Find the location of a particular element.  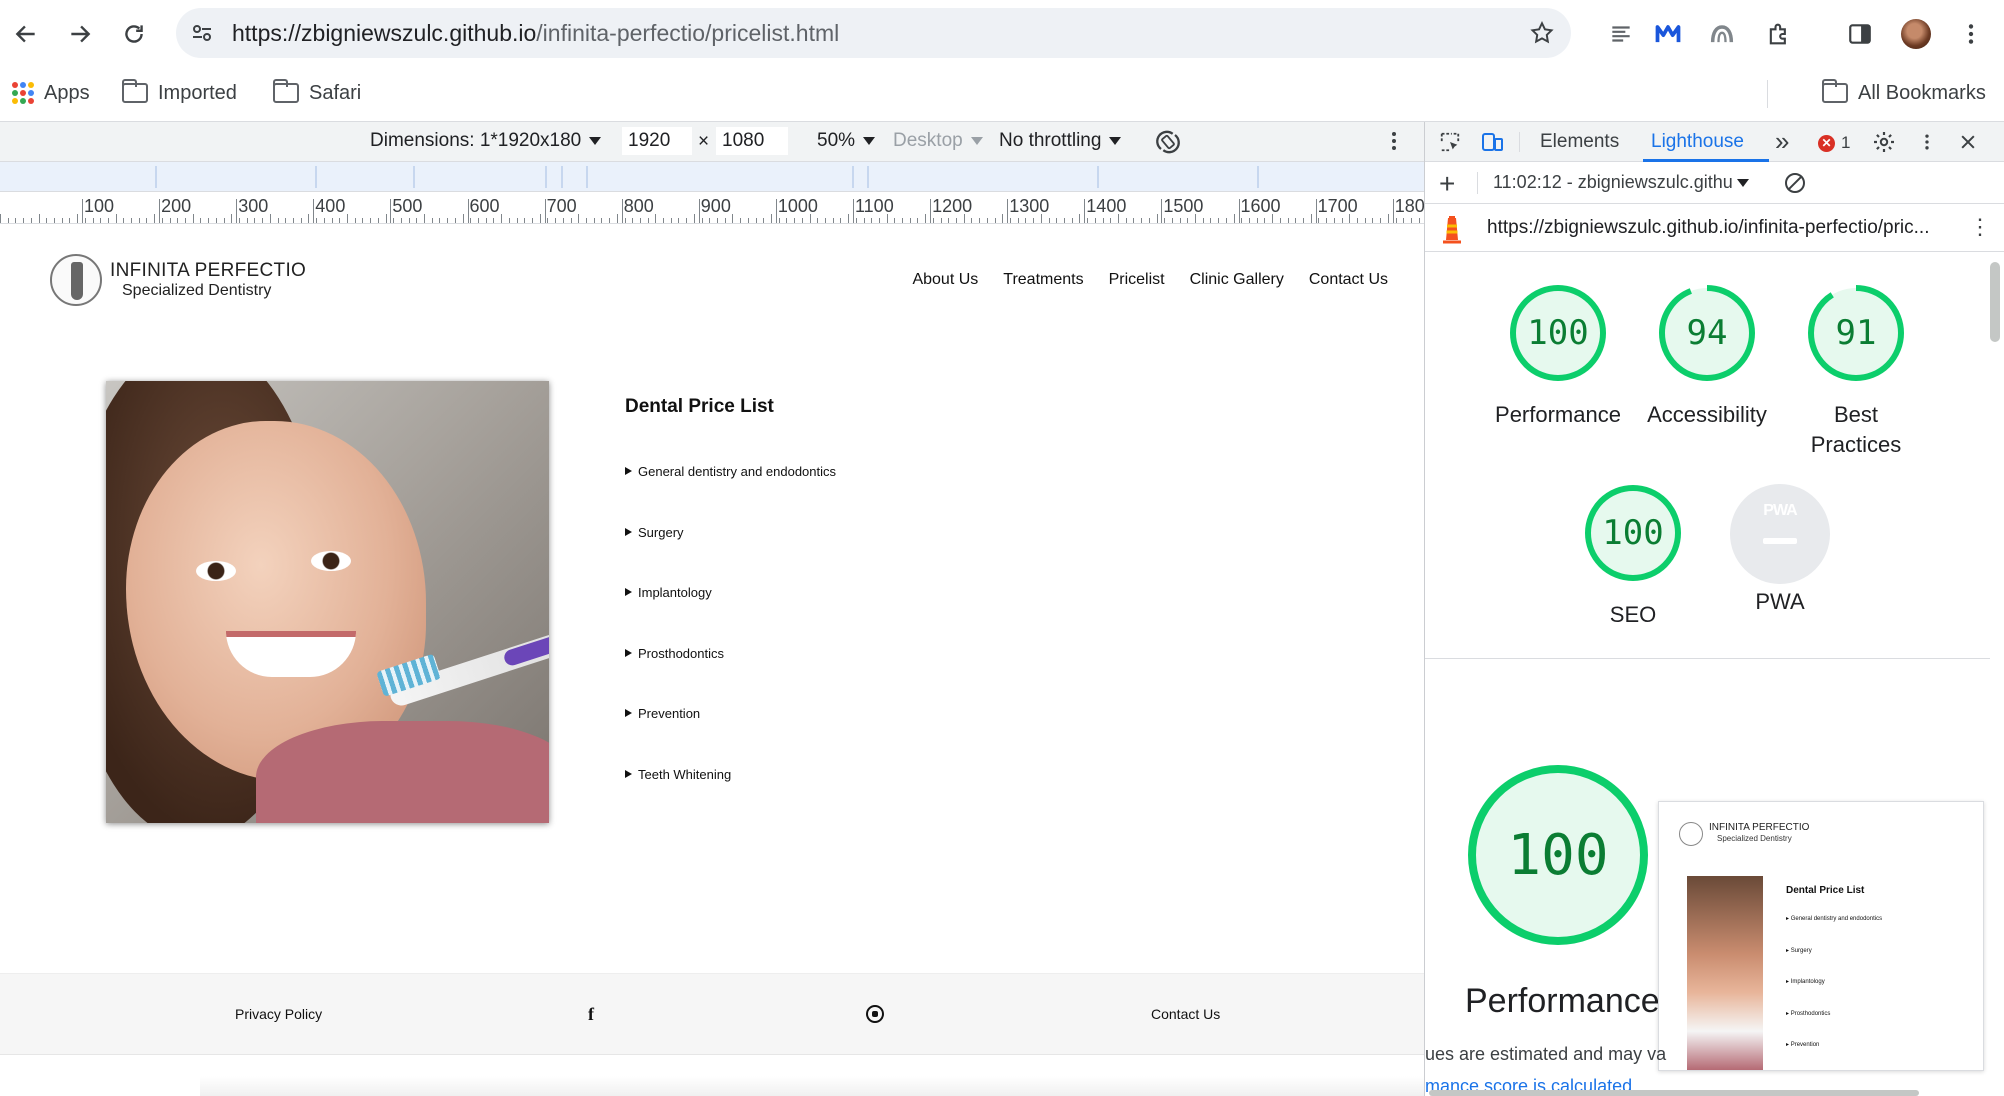

reading-list-icon is located at coordinates (1621, 34).